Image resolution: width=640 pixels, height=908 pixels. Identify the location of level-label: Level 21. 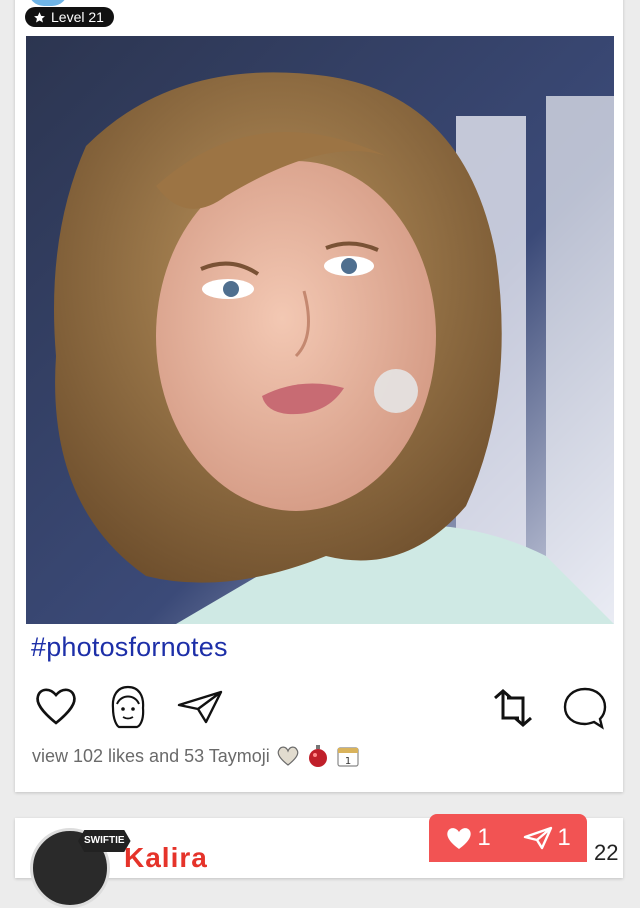
(77, 17).